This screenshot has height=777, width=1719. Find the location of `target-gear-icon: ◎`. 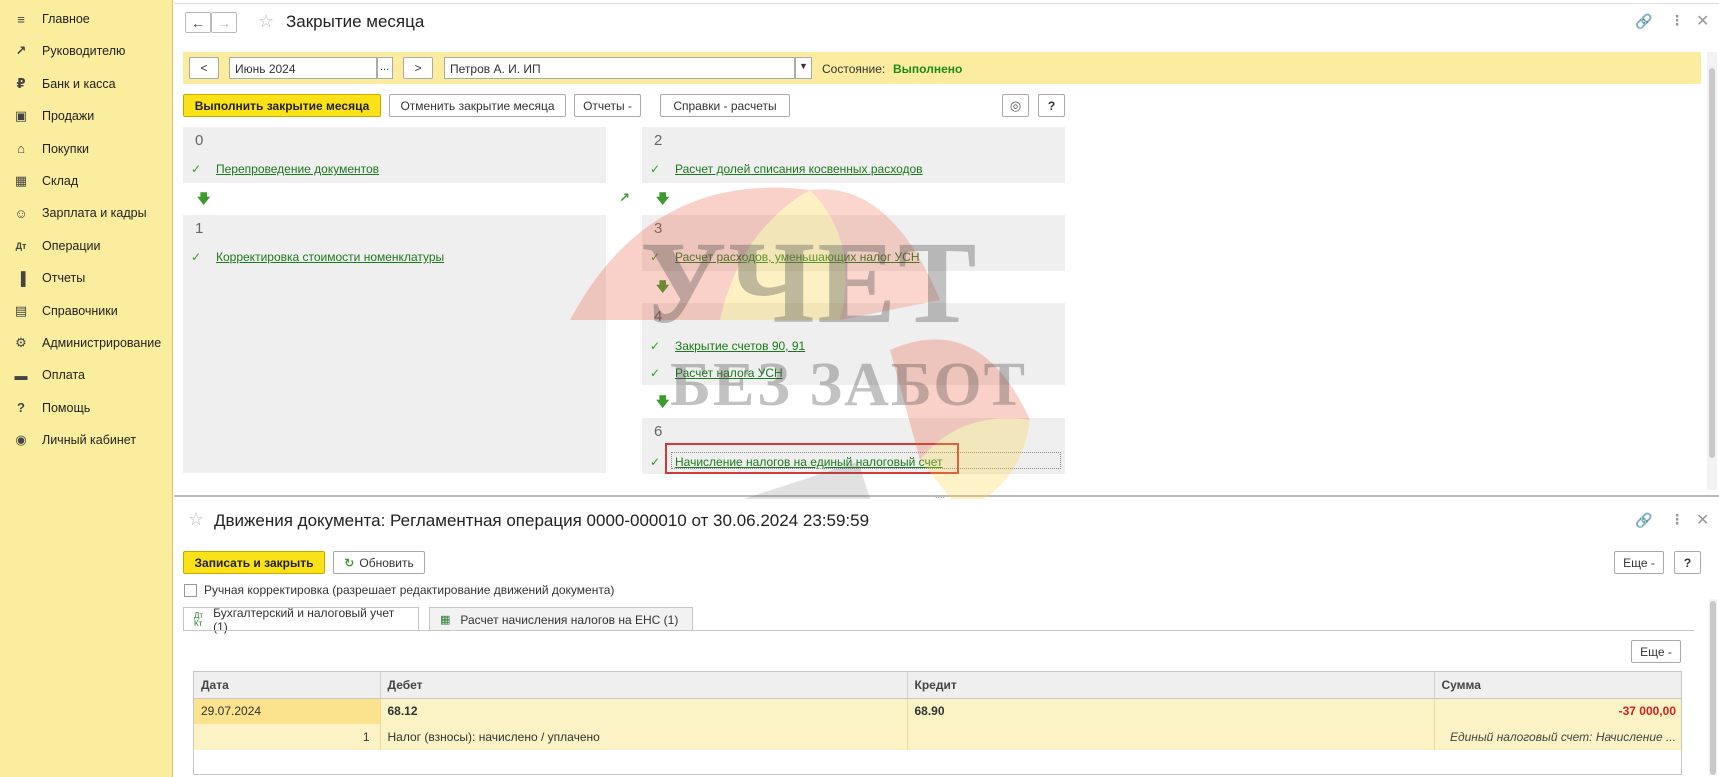

target-gear-icon: ◎ is located at coordinates (1015, 105).